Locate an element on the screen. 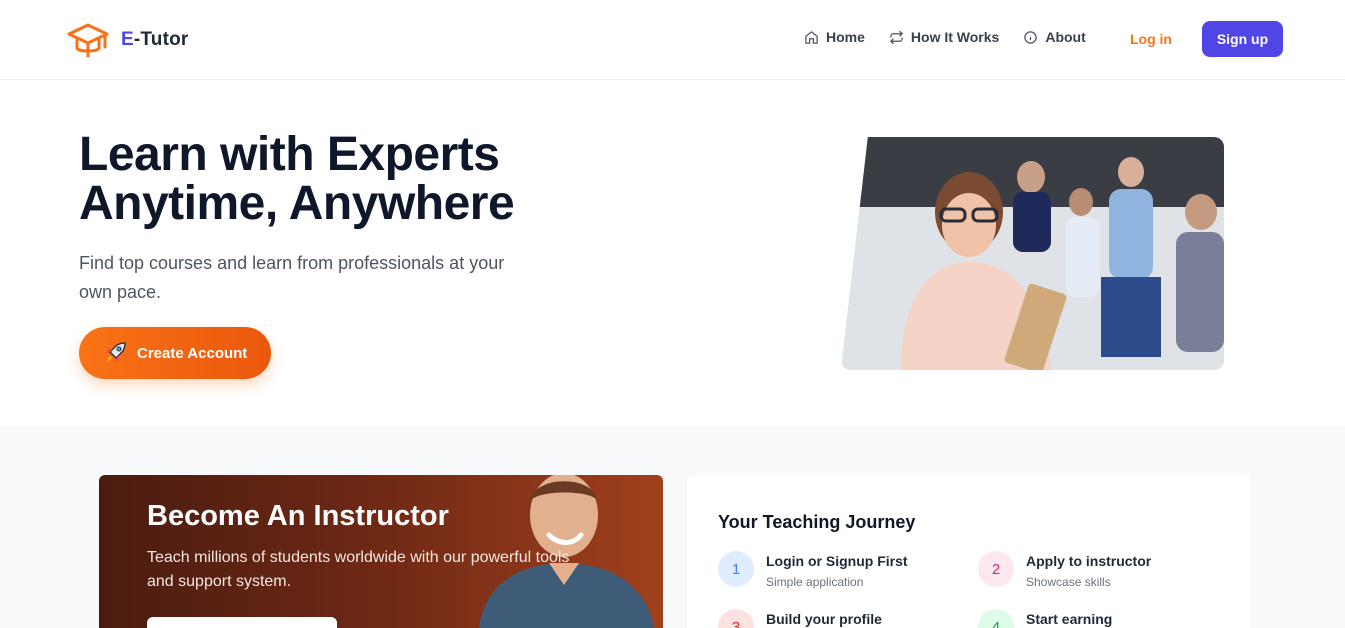 The width and height of the screenshot is (1345, 628). step-description: Showcase skills is located at coordinates (1068, 582).